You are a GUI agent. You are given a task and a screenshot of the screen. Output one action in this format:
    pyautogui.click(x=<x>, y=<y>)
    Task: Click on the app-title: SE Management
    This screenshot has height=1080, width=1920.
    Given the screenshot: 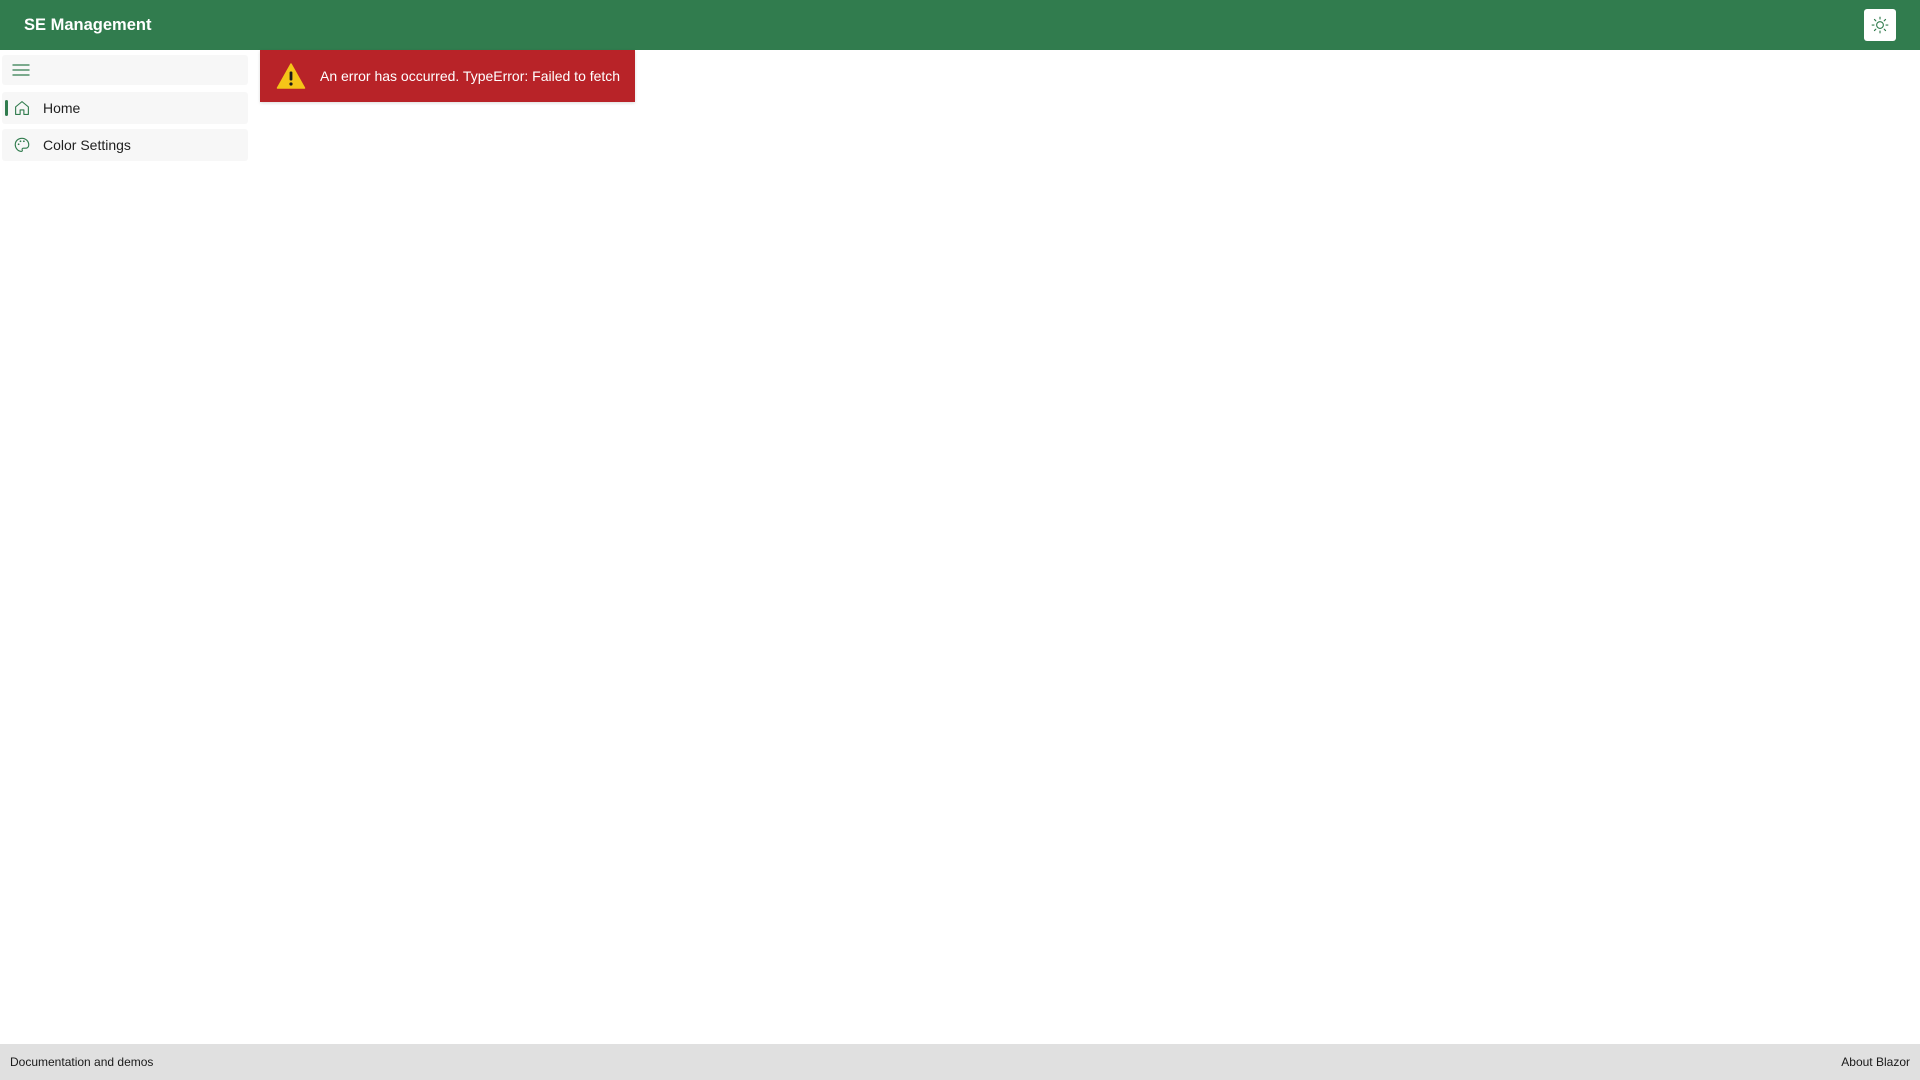 What is the action you would take?
    pyautogui.click(x=88, y=24)
    